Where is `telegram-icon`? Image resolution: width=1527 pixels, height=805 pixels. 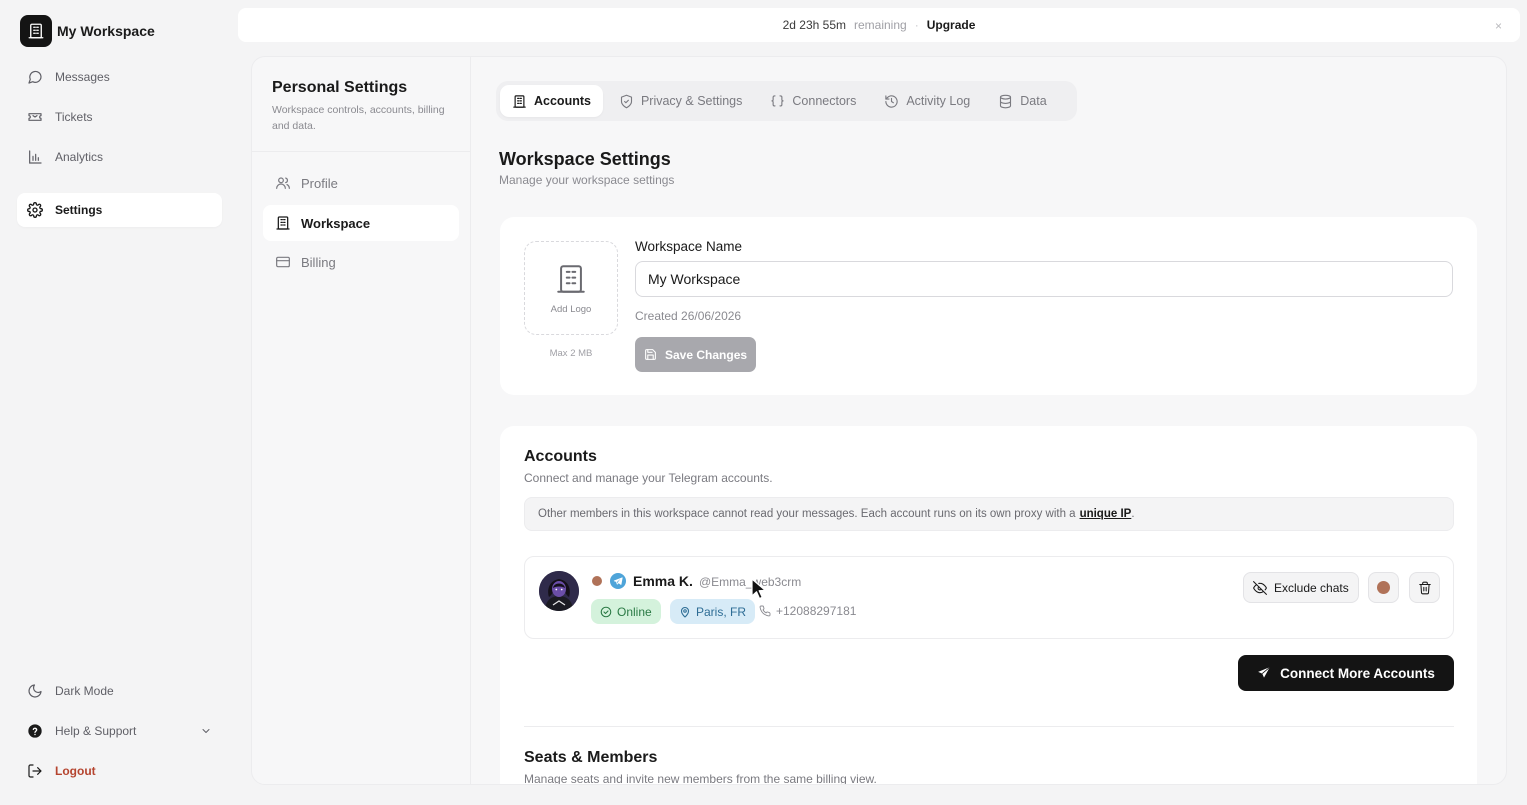
telegram-icon is located at coordinates (618, 581).